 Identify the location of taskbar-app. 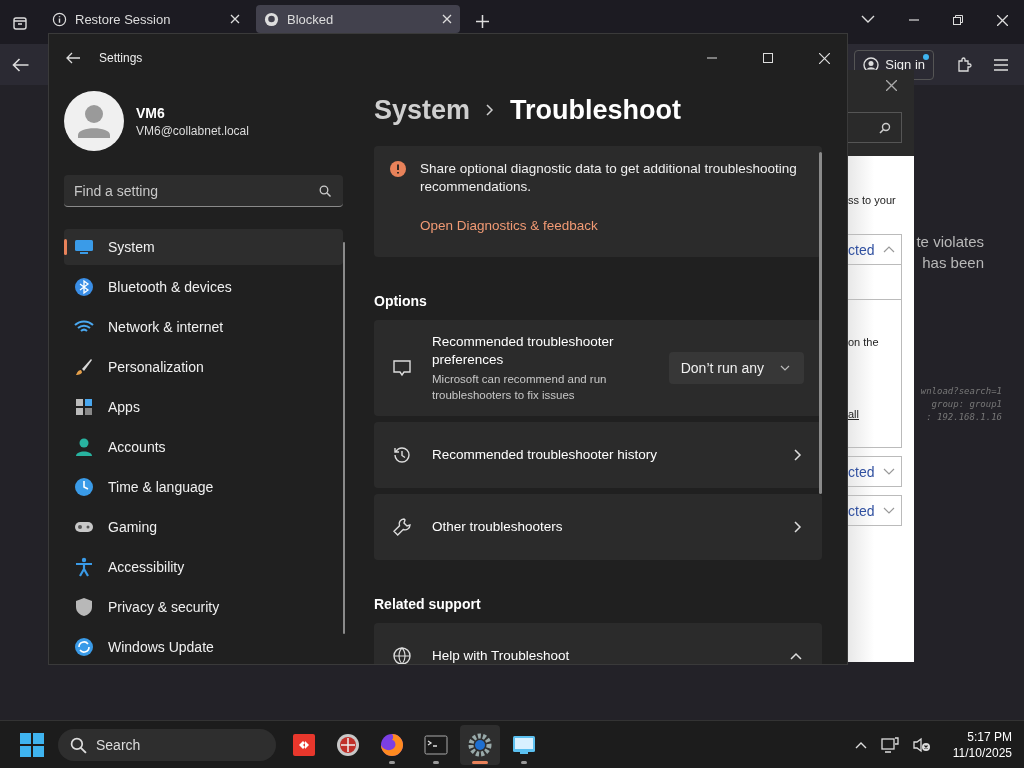
(480, 744).